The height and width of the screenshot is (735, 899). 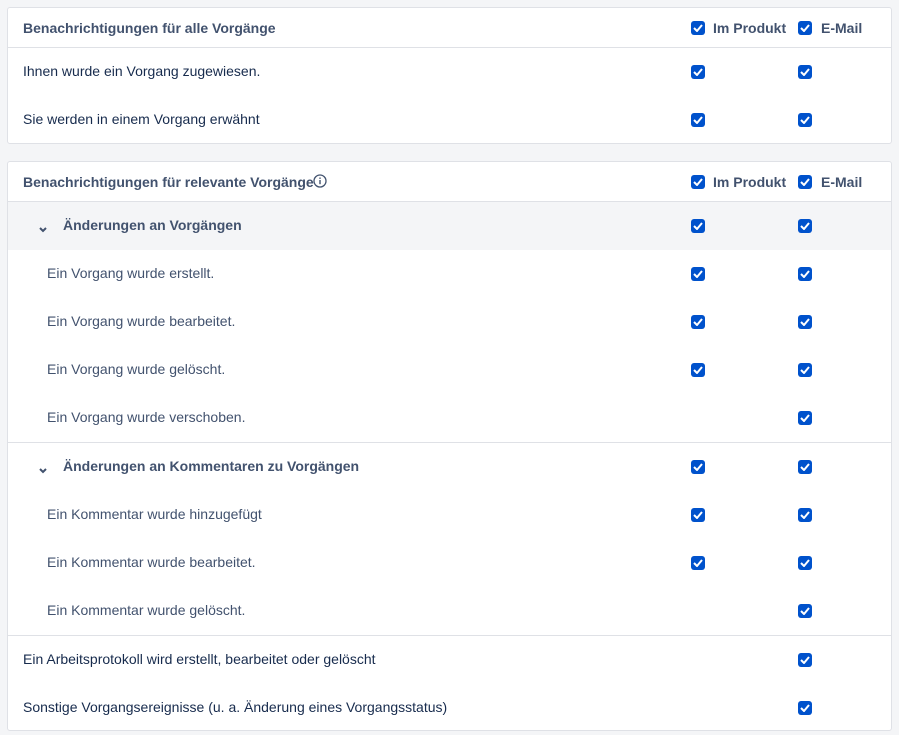 What do you see at coordinates (320, 181) in the screenshot?
I see `info-icon` at bounding box center [320, 181].